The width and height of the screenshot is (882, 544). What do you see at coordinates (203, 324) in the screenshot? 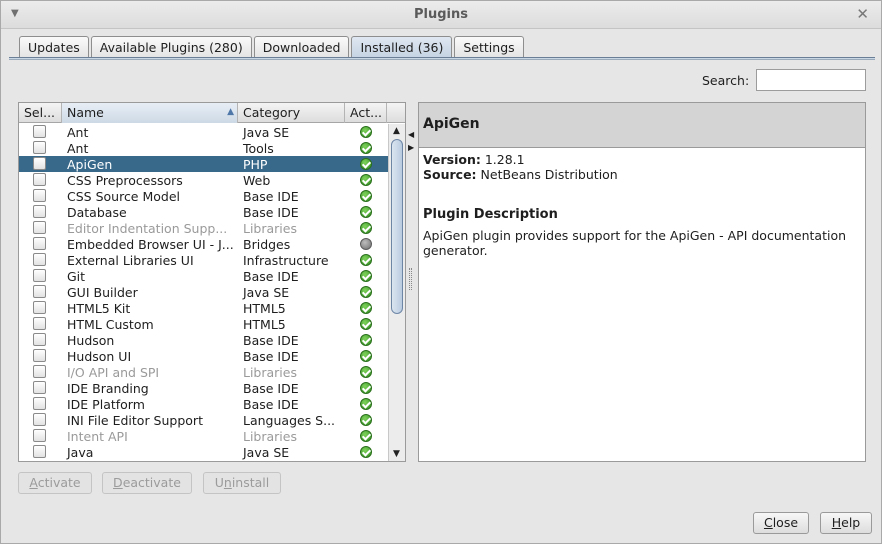
I see `table-row: HTML Custom HTML5` at bounding box center [203, 324].